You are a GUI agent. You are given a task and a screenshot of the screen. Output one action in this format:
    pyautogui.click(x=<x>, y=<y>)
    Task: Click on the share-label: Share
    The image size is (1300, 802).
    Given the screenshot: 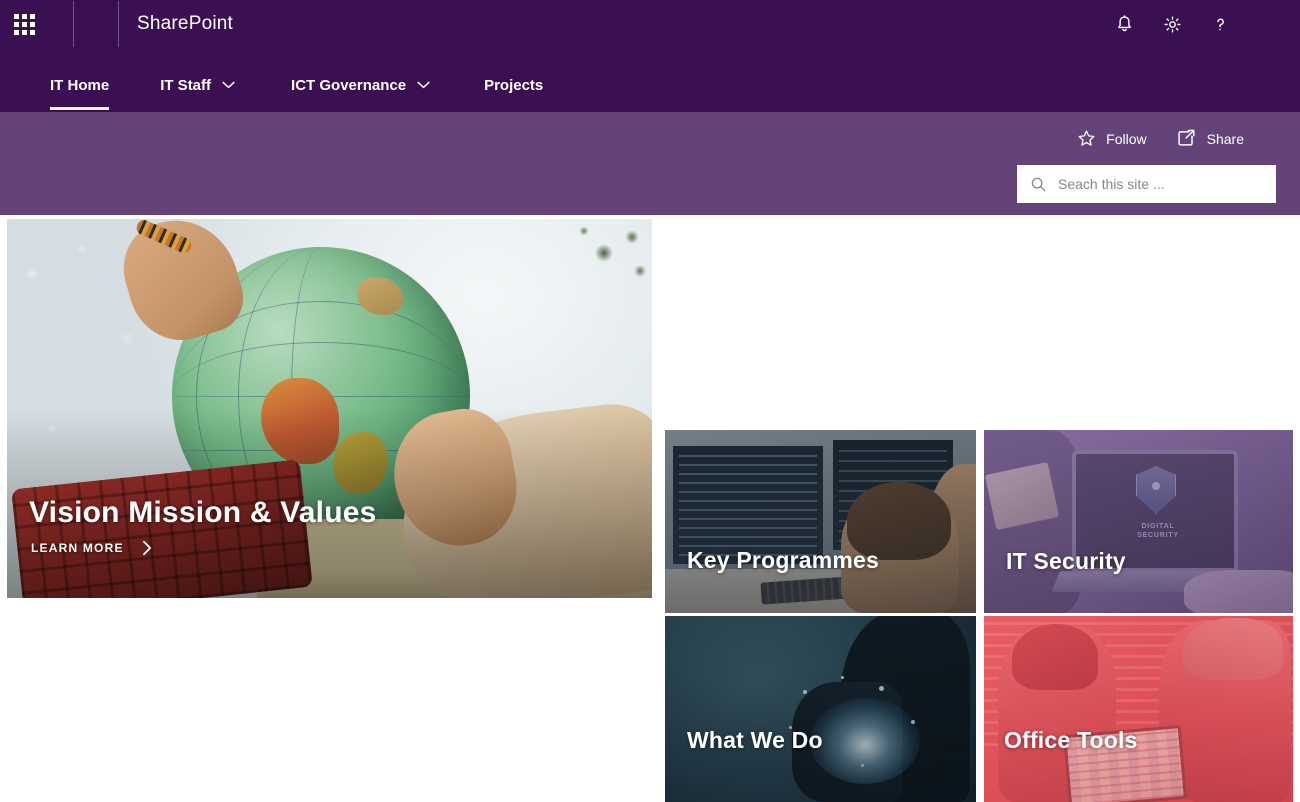 What is the action you would take?
    pyautogui.click(x=1225, y=138)
    